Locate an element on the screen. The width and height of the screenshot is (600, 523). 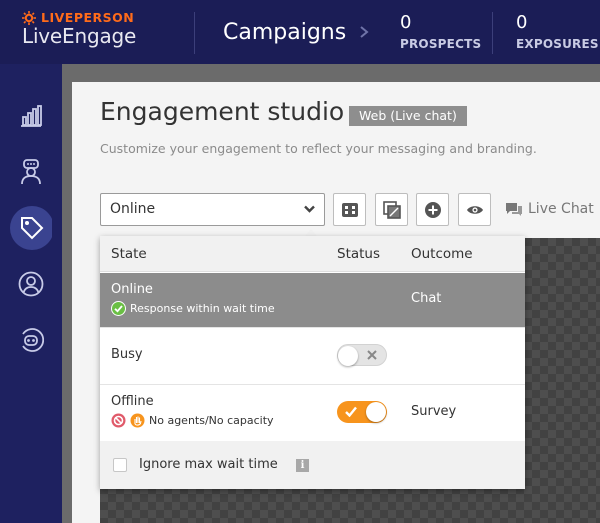
state-select: Online is located at coordinates (212, 209).